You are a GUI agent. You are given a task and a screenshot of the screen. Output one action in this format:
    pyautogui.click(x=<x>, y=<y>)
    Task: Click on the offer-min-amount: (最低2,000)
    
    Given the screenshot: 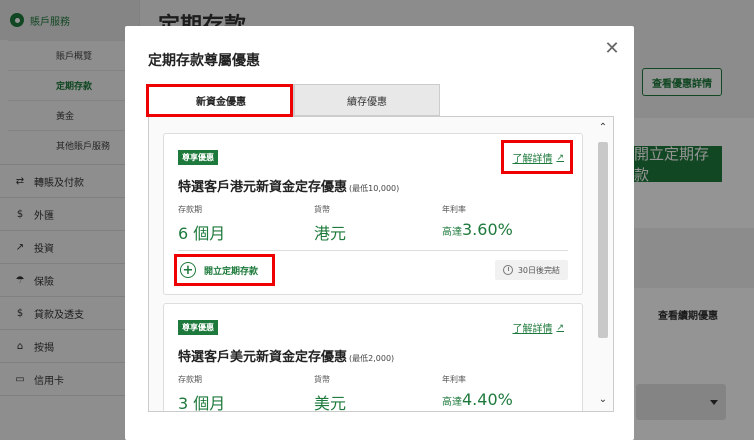 What is the action you would take?
    pyautogui.click(x=372, y=358)
    